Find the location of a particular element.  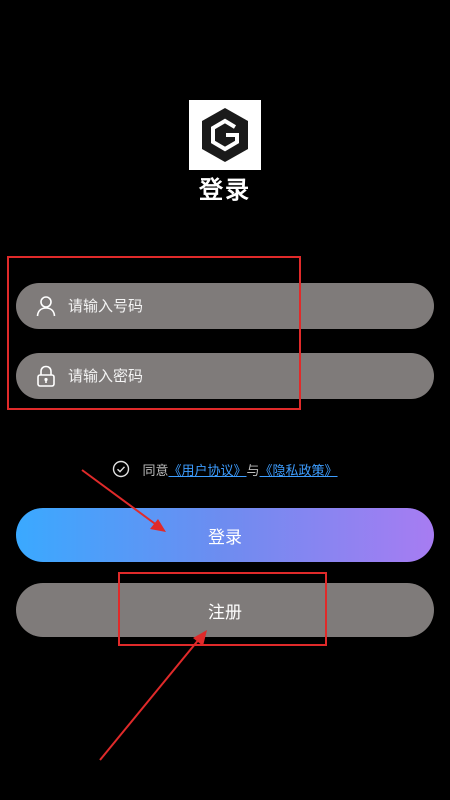

password-field is located at coordinates (225, 376).